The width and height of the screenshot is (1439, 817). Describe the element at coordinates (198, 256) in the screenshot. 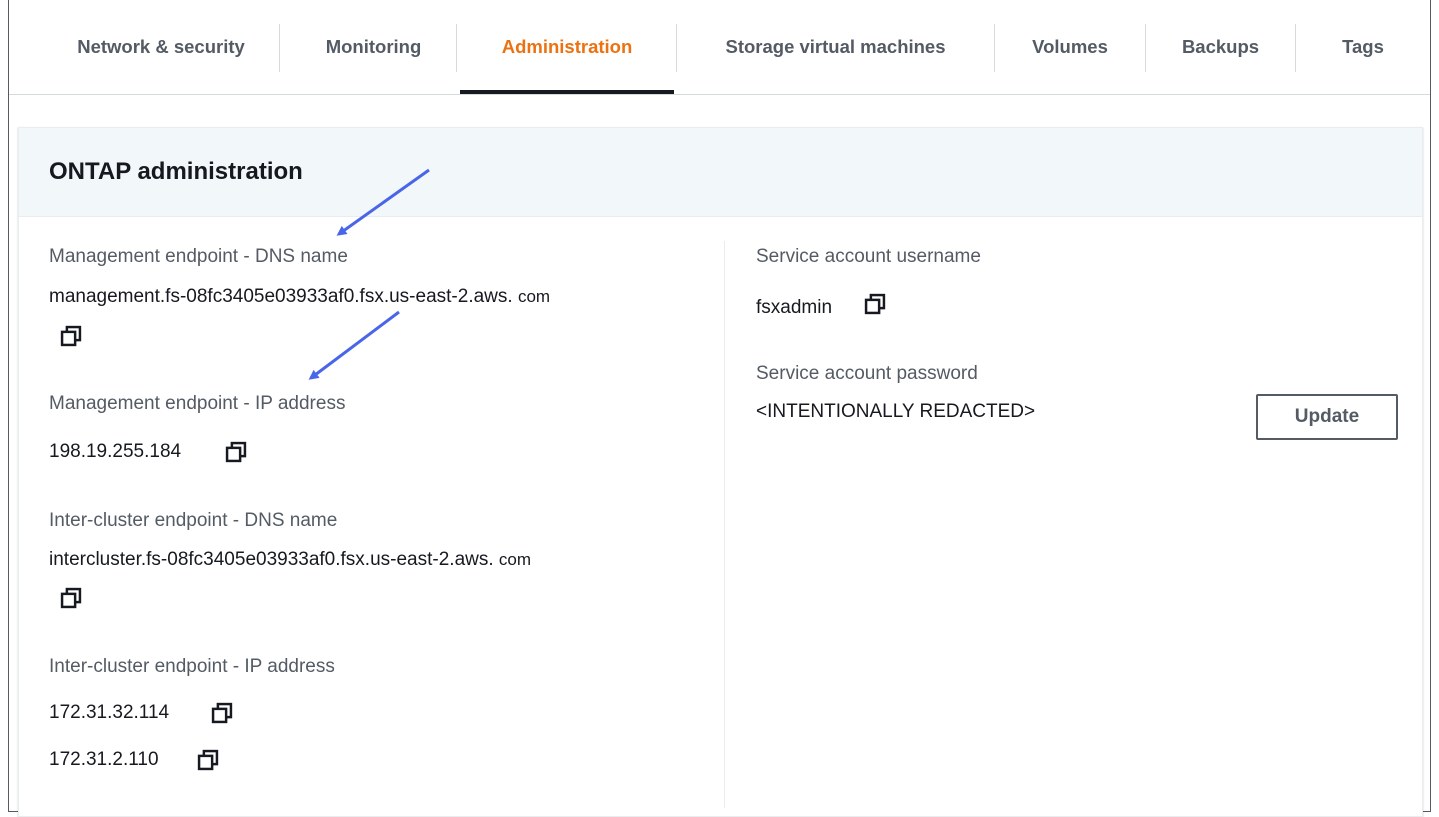

I see `mgmt-dns-label: Management endpoint - DNS name` at that location.